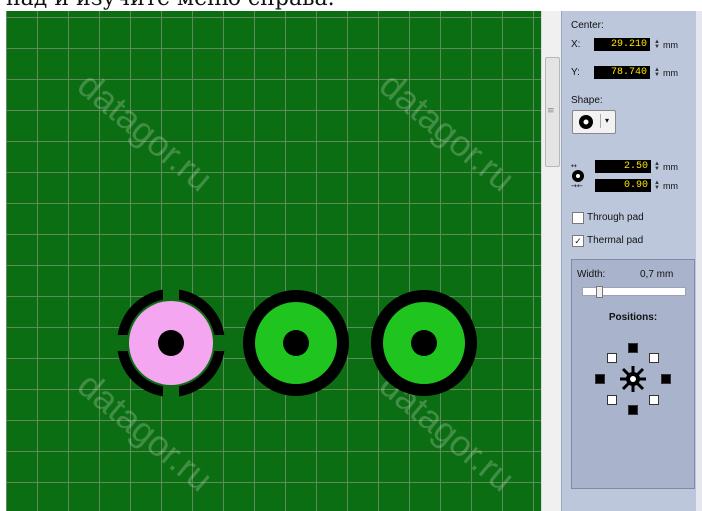 This screenshot has width=702, height=511. Describe the element at coordinates (634, 292) in the screenshot. I see `width-slider` at that location.